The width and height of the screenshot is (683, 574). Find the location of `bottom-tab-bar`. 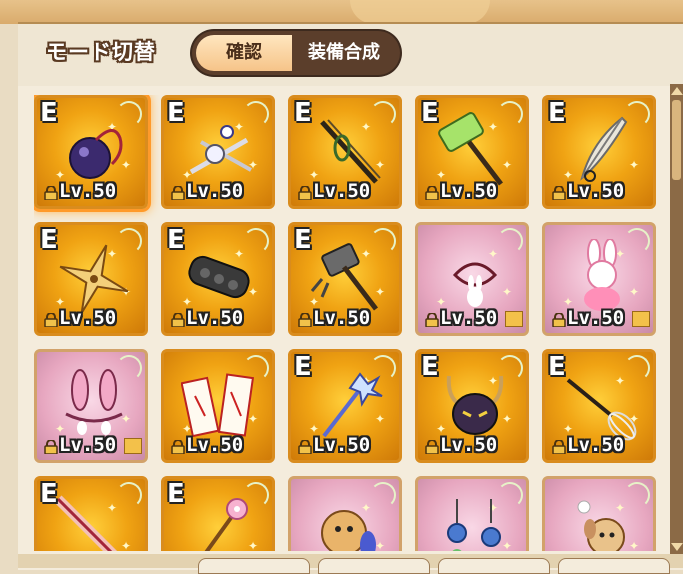

bottom-tab-bar is located at coordinates (350, 564).